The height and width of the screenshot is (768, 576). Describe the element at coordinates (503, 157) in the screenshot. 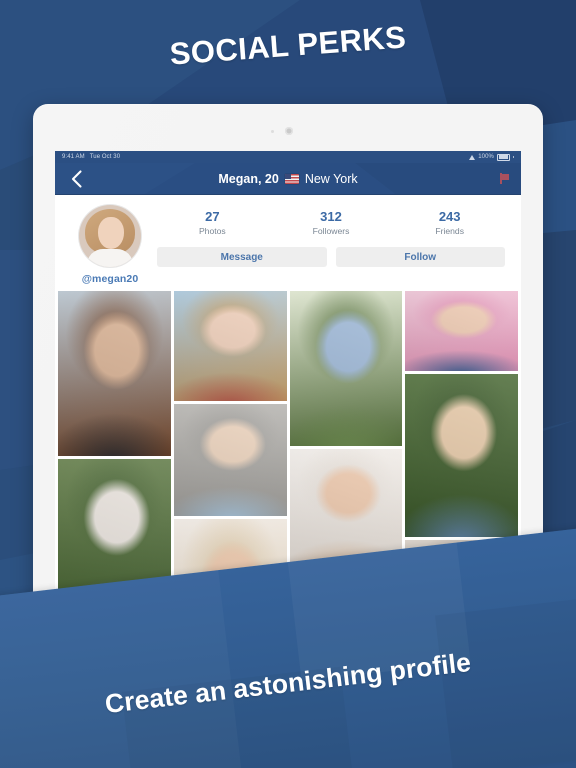

I see `battery-icon` at that location.